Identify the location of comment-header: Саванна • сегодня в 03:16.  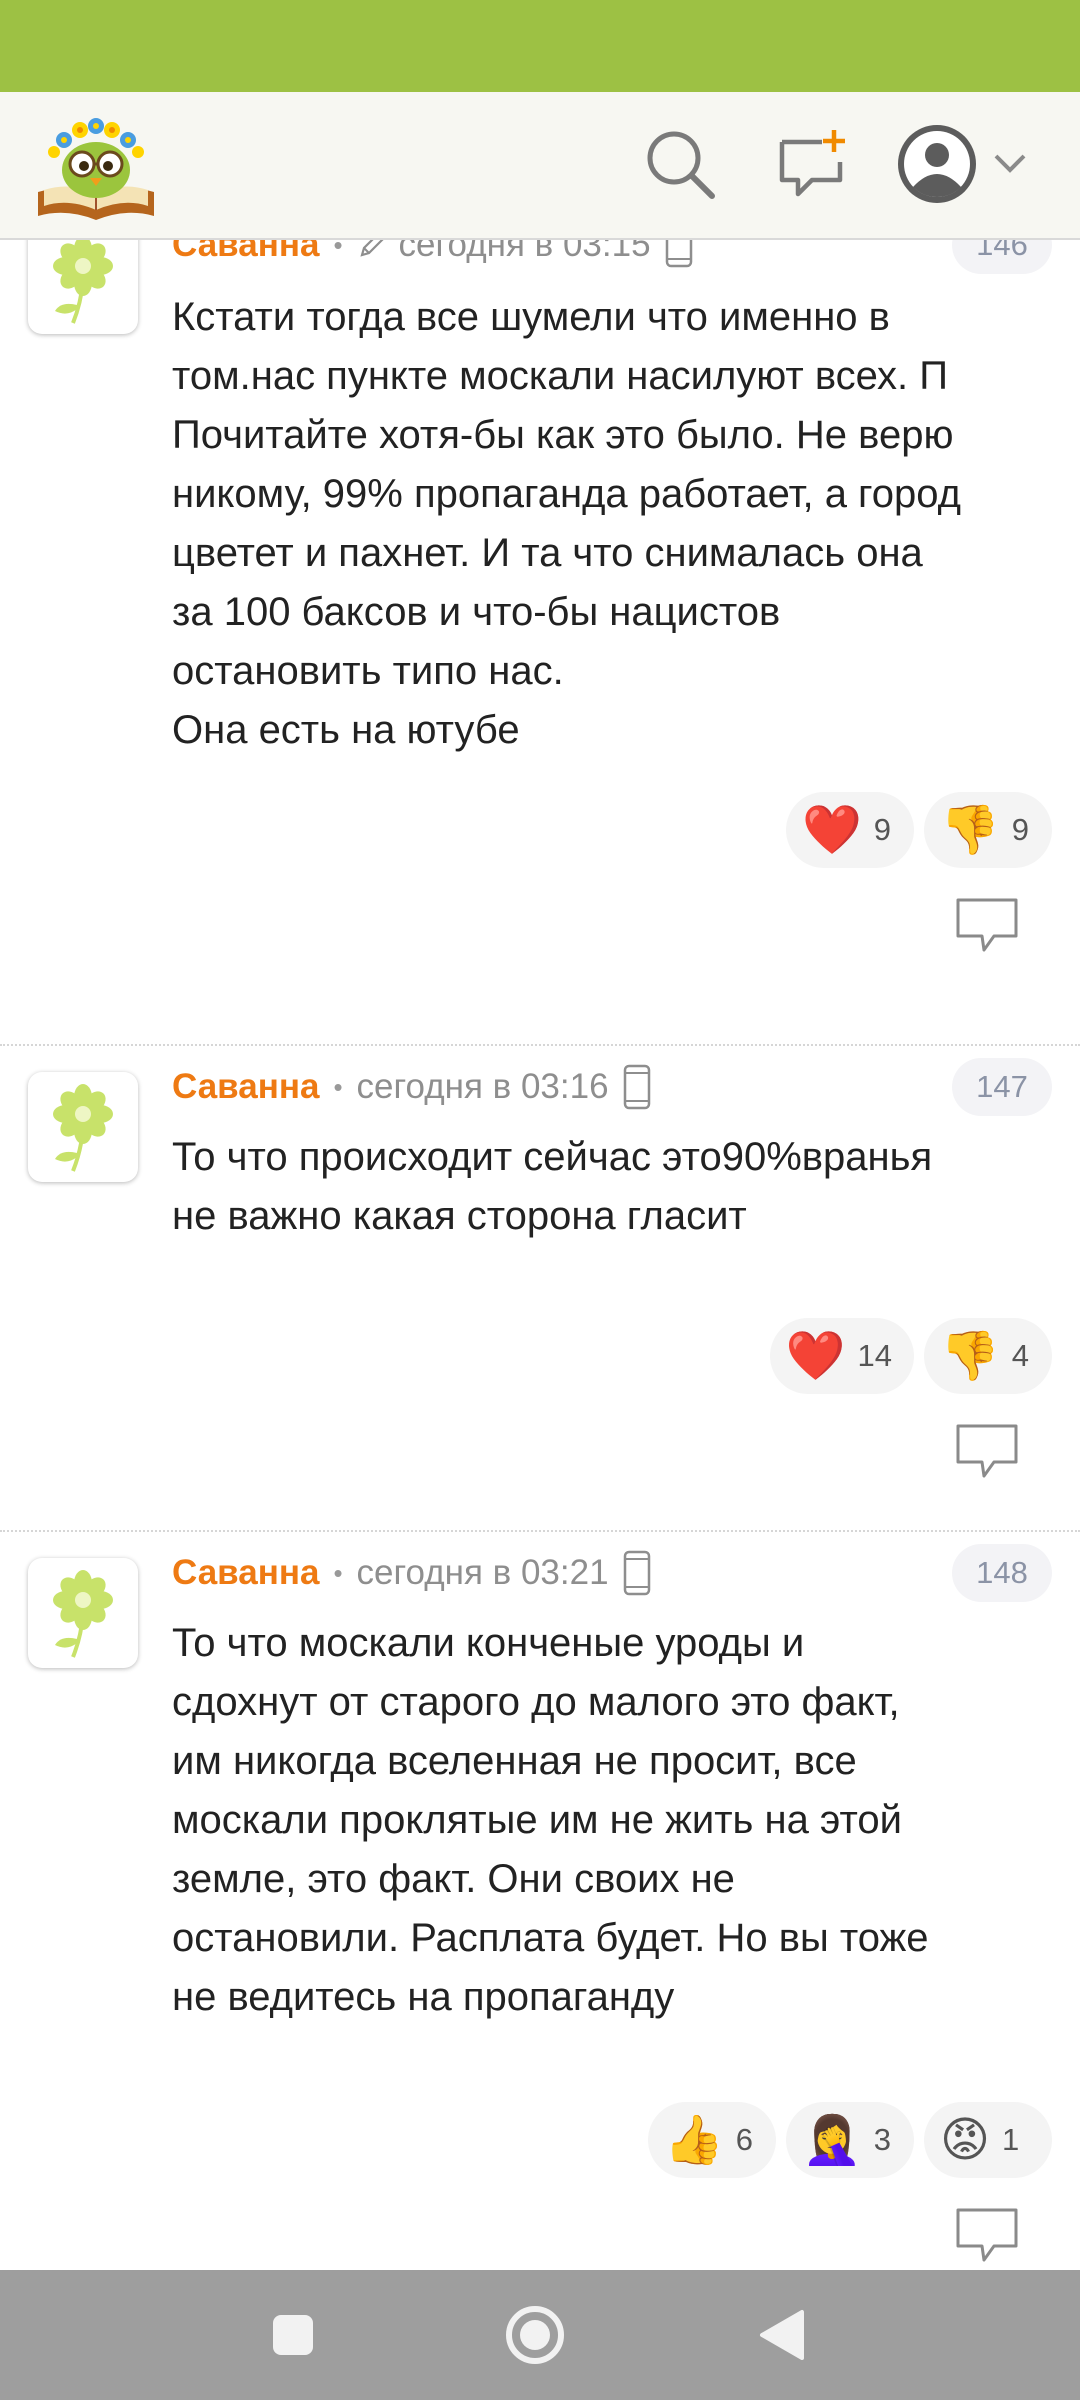
(411, 1087).